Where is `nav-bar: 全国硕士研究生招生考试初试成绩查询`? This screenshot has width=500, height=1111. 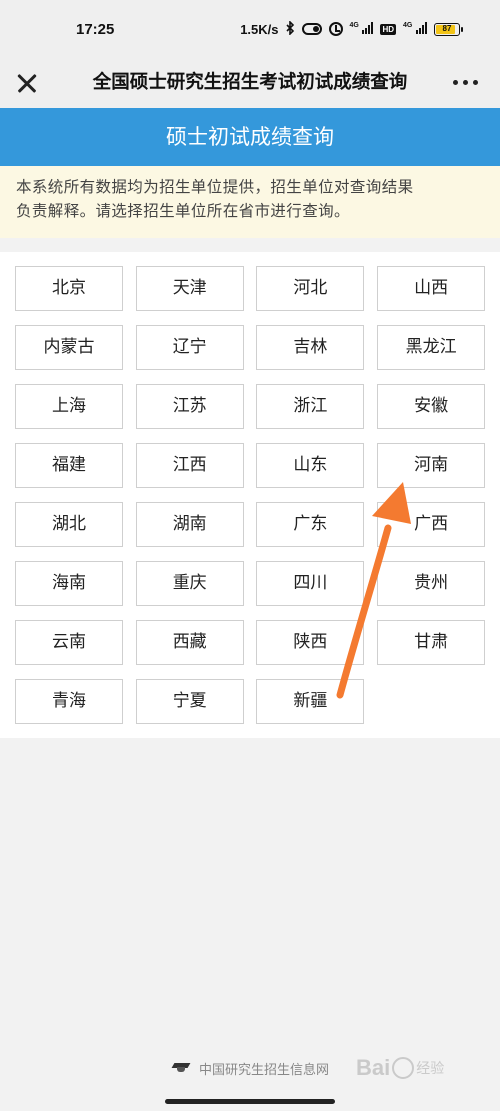 nav-bar: 全国硕士研究生招生考试初试成绩查询 is located at coordinates (250, 83).